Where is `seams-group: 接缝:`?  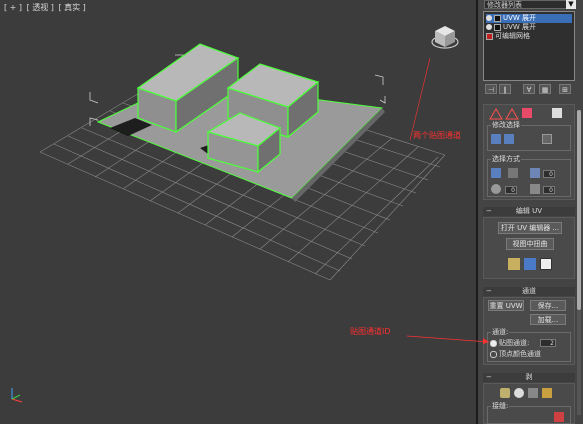
seams-group: 接缝: is located at coordinates (529, 413).